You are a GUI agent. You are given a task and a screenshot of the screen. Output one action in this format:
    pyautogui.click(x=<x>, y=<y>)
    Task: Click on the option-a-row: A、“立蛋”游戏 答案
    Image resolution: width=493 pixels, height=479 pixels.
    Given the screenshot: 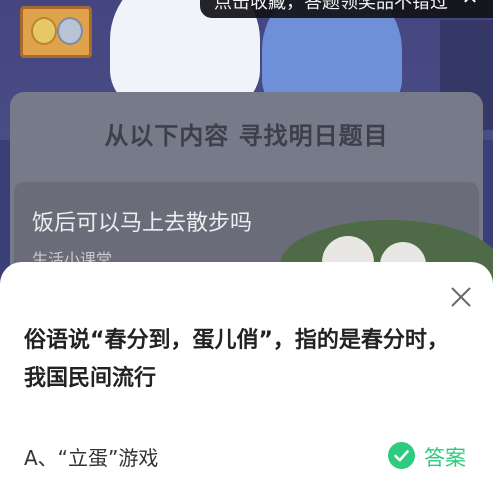 What is the action you would take?
    pyautogui.click(x=246, y=456)
    